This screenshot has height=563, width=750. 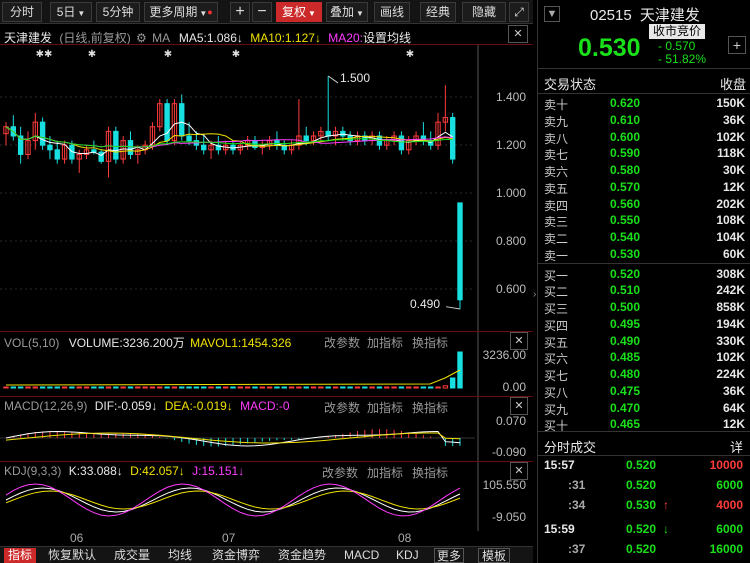 What do you see at coordinates (340, 472) in the screenshot?
I see `kdj-change-param-button: 改参数` at bounding box center [340, 472].